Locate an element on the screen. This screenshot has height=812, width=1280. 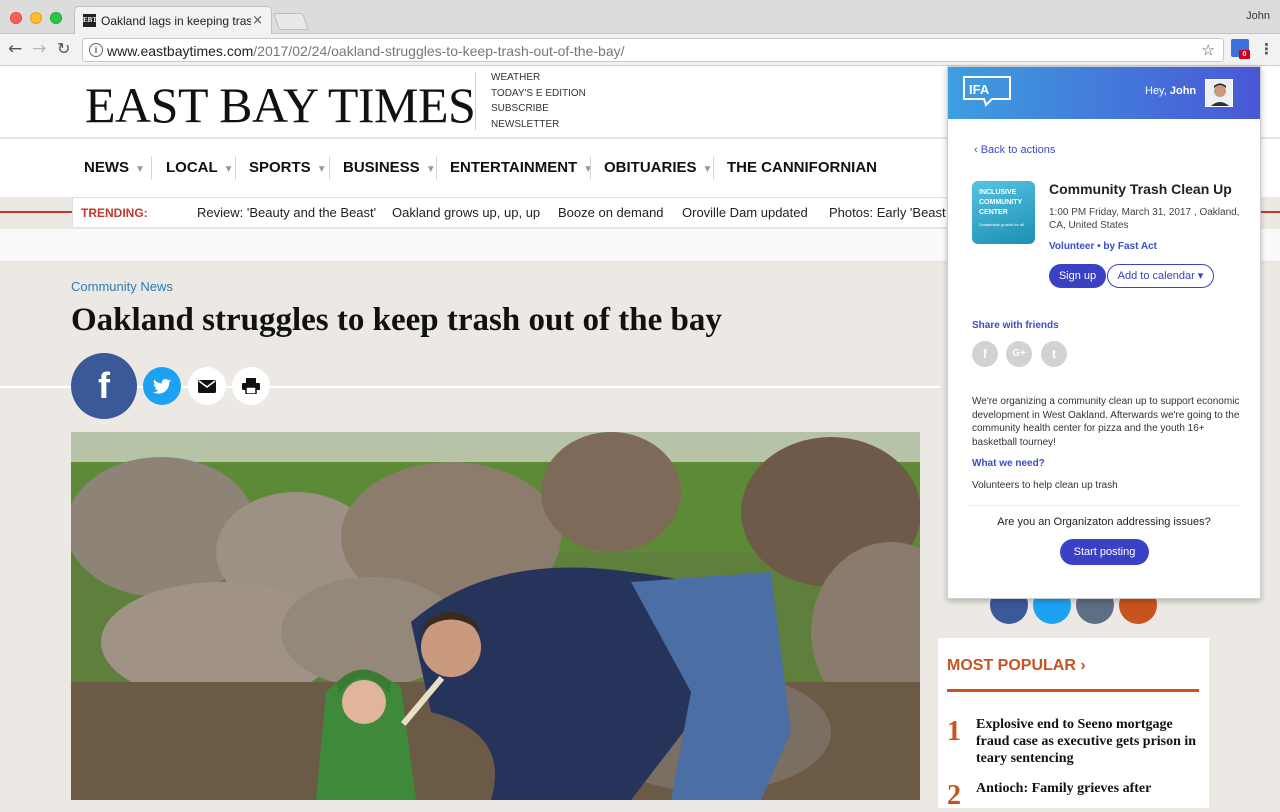
what-we-need-label: What we need? is located at coordinates (1008, 463).